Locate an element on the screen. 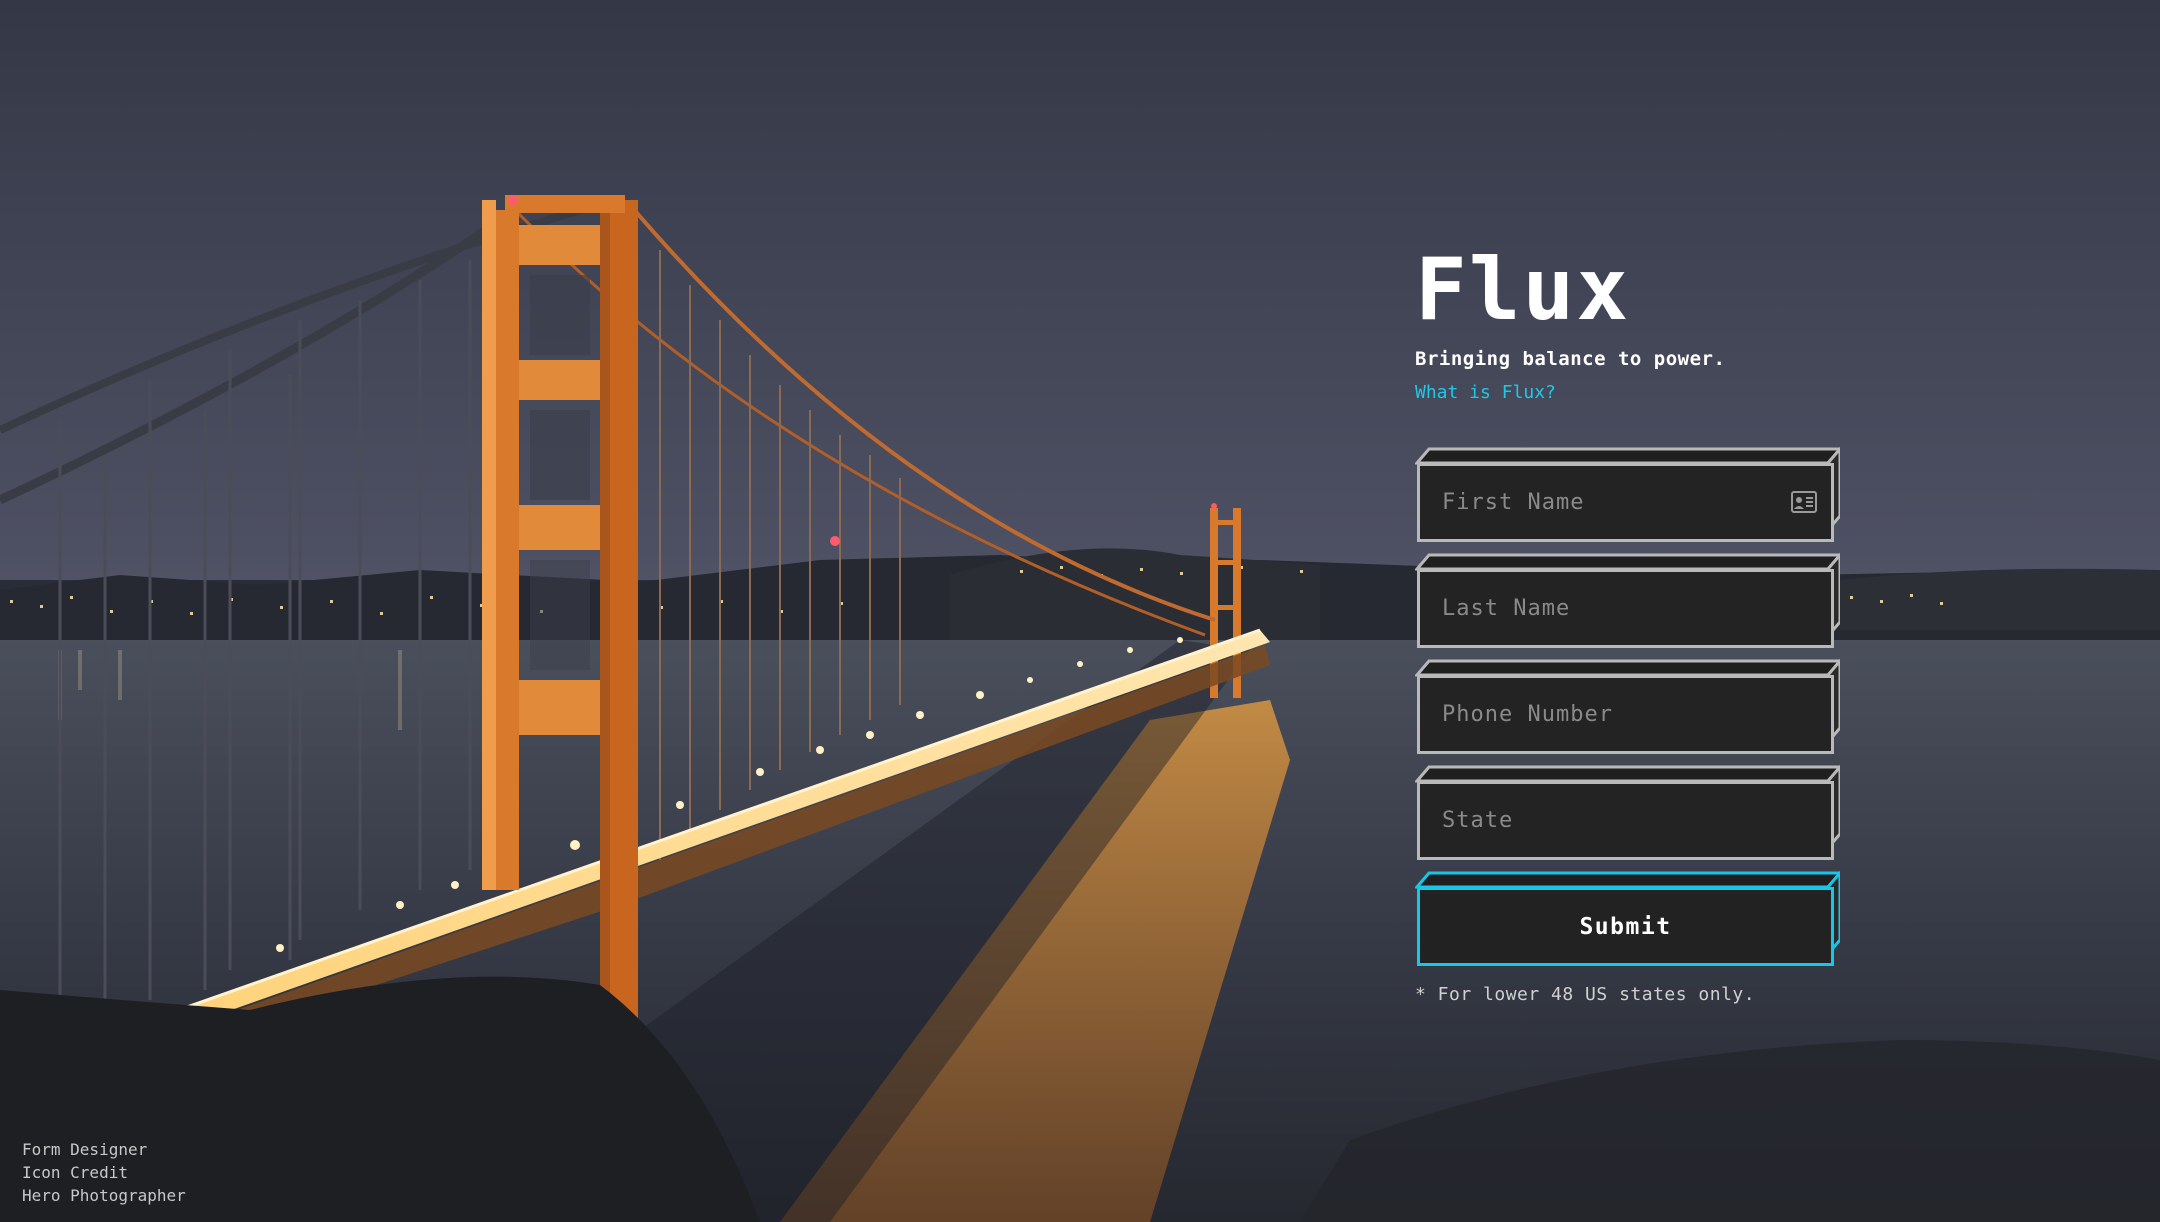  submit-wrapper: Submit is located at coordinates (1635, 918).